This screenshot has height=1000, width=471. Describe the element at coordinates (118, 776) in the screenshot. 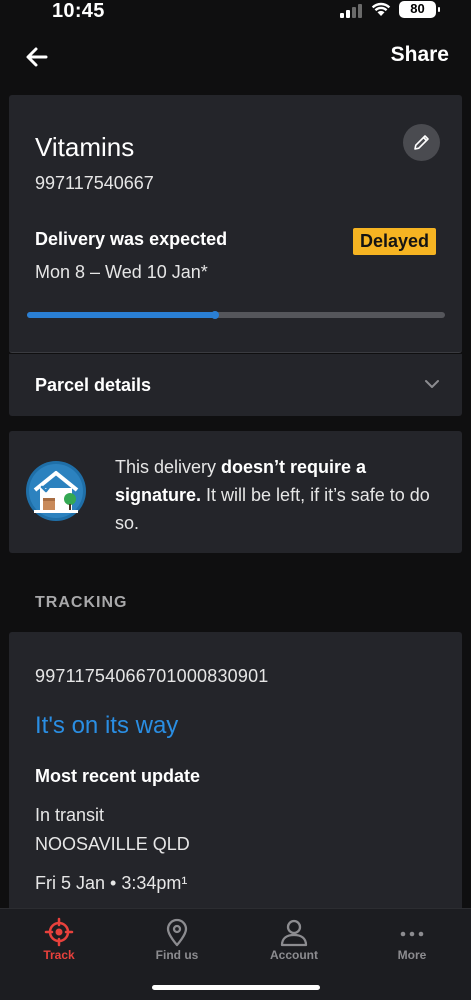

I see `most-recent-update-label: Most recent update` at that location.